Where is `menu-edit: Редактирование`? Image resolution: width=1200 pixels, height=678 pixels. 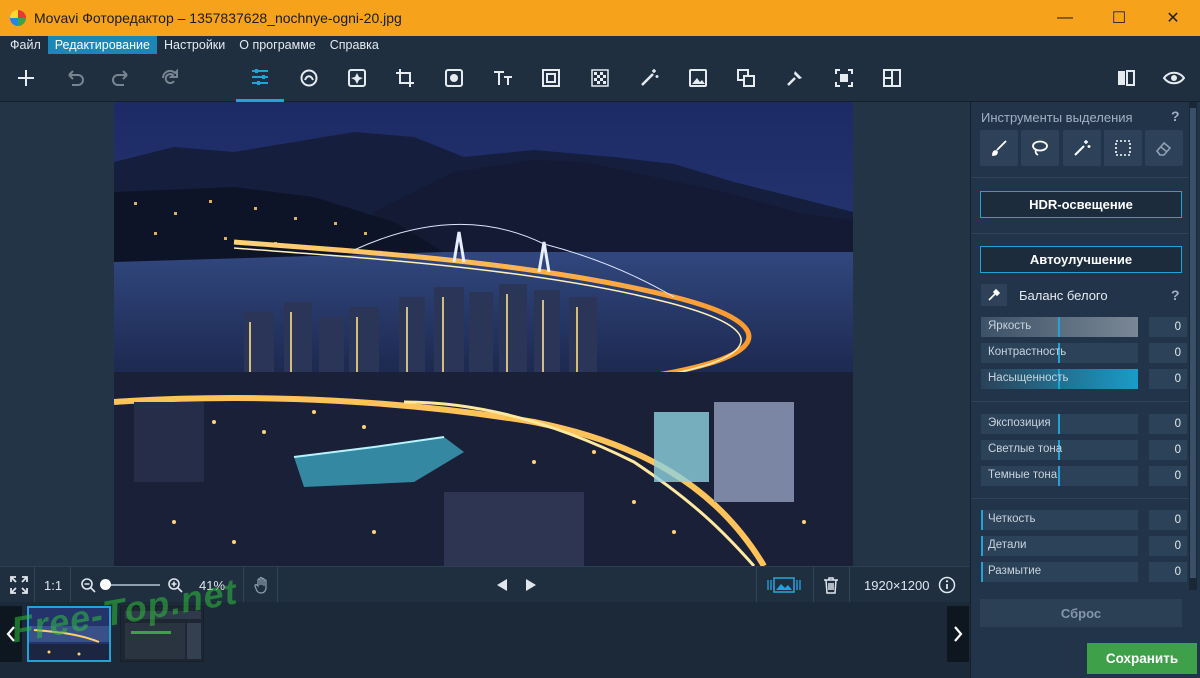
menu-edit: Редактирование is located at coordinates (102, 45).